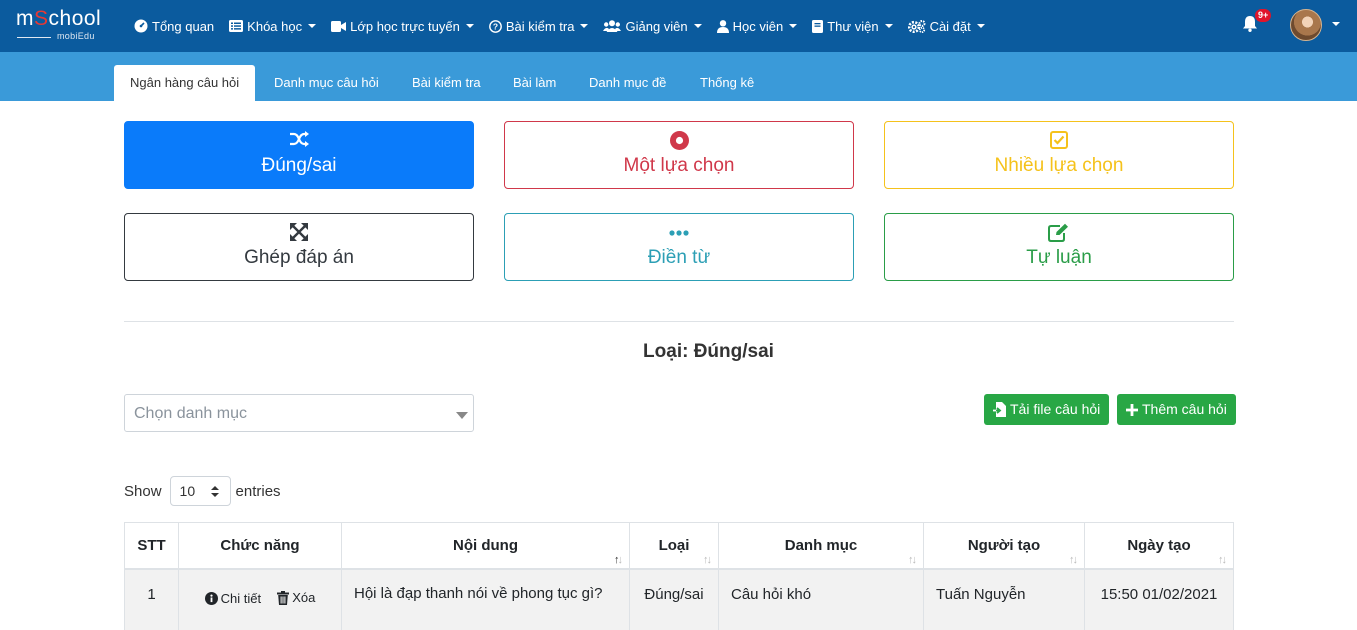  Describe the element at coordinates (1132, 409) in the screenshot. I see `plus-icon` at that location.